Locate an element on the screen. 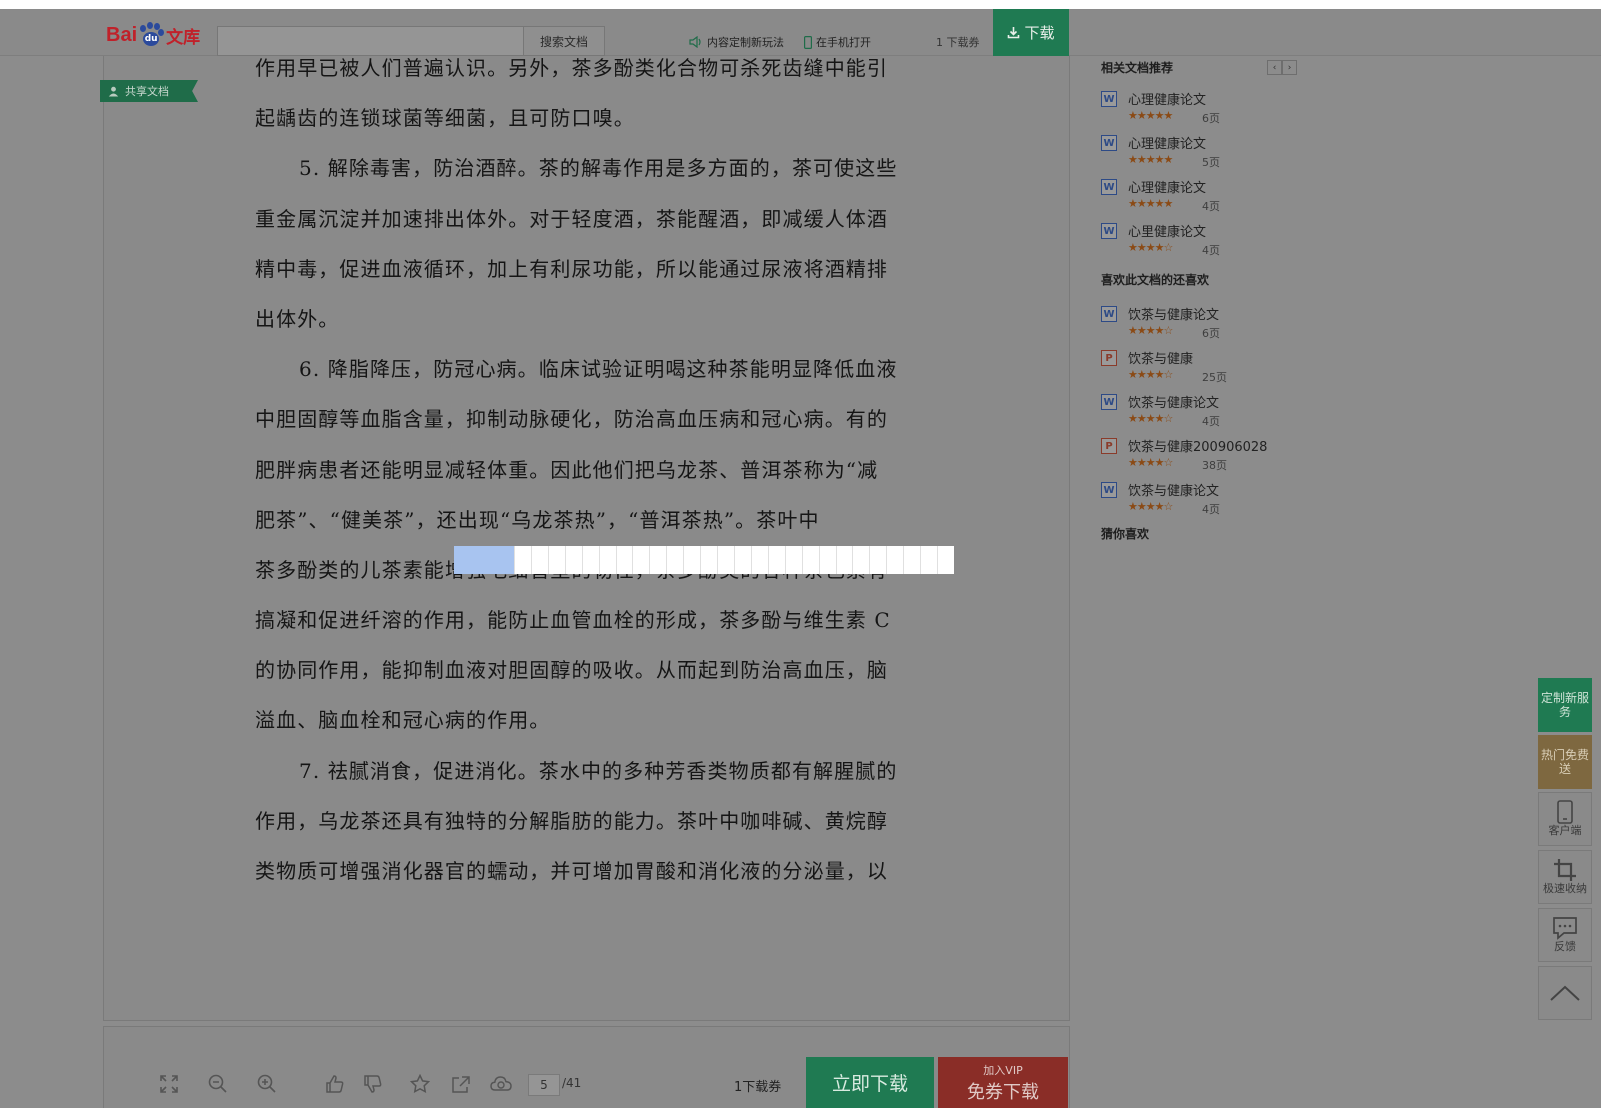 The width and height of the screenshot is (1601, 1108). document-line: 7. 祛腻消食，促进消化。茶水中的多种芳香类物质都有解腥腻的 is located at coordinates (598, 770).